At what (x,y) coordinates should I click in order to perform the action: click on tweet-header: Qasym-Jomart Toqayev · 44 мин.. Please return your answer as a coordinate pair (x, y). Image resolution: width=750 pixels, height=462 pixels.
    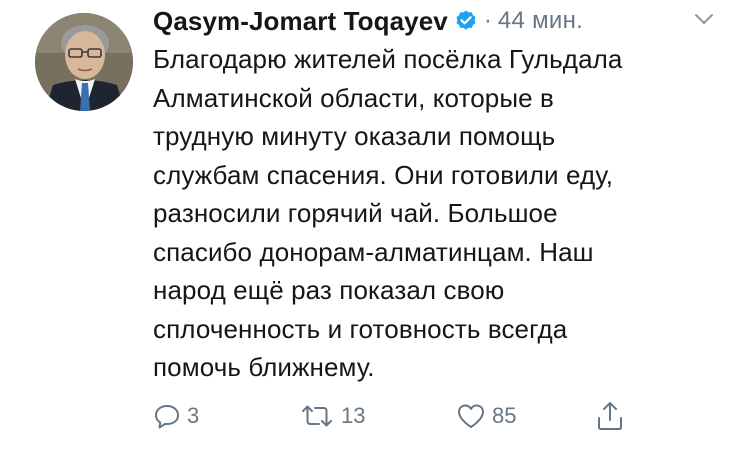
    Looking at the image, I should click on (441, 21).